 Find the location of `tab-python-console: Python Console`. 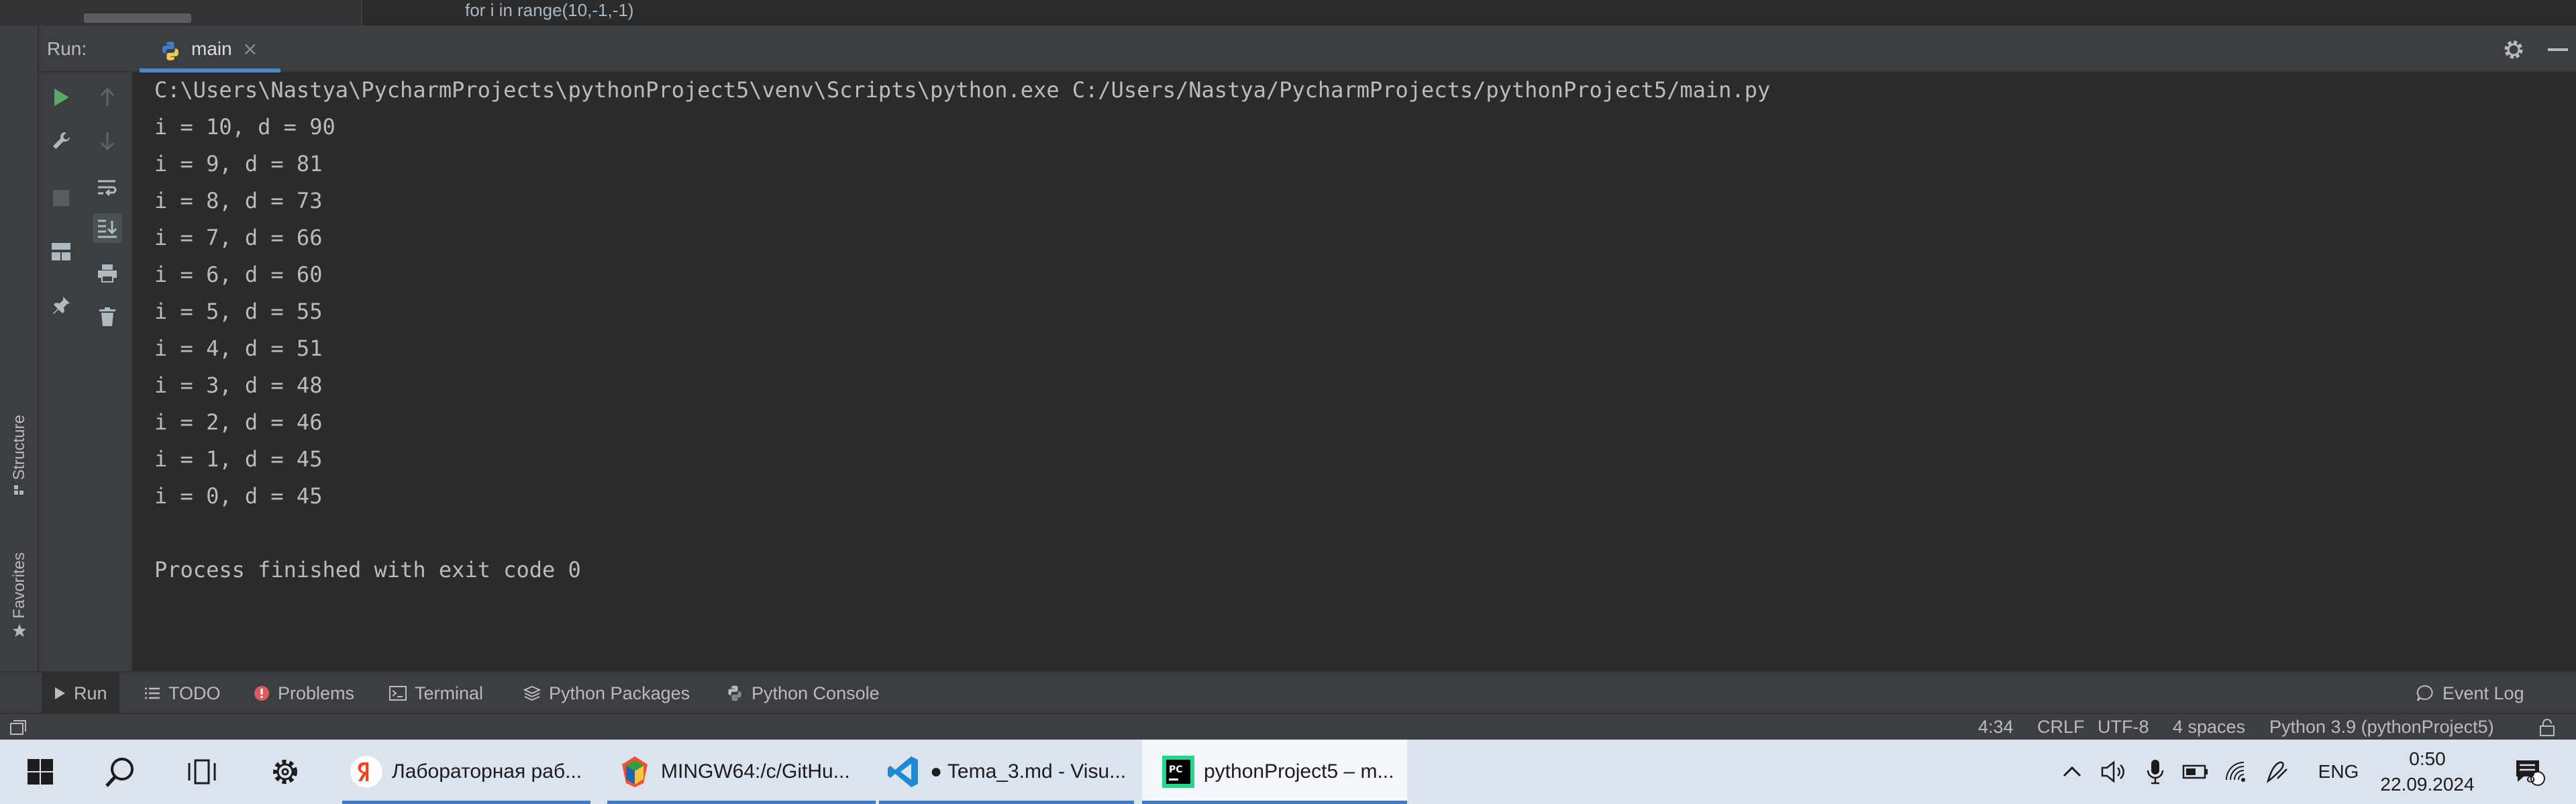

tab-python-console: Python Console is located at coordinates (803, 693).